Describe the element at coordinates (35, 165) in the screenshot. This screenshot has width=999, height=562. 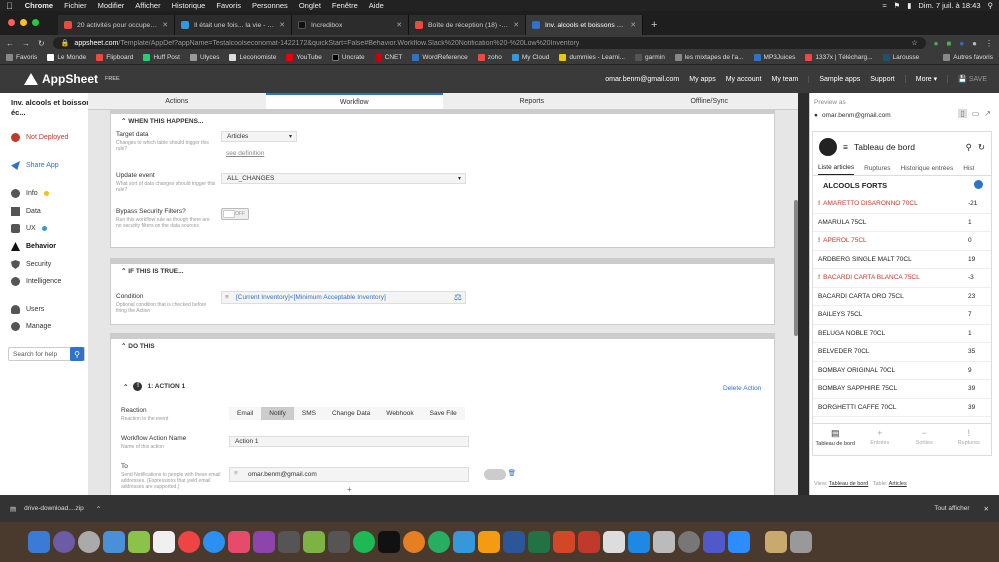
I see `share-app-item: Share App` at that location.